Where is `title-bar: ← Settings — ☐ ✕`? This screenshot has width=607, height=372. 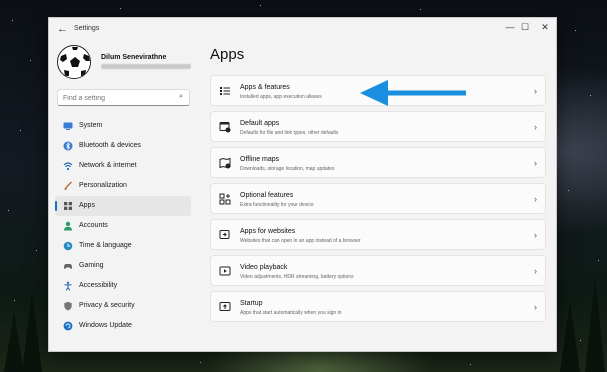 title-bar: ← Settings — ☐ ✕ is located at coordinates (302, 30).